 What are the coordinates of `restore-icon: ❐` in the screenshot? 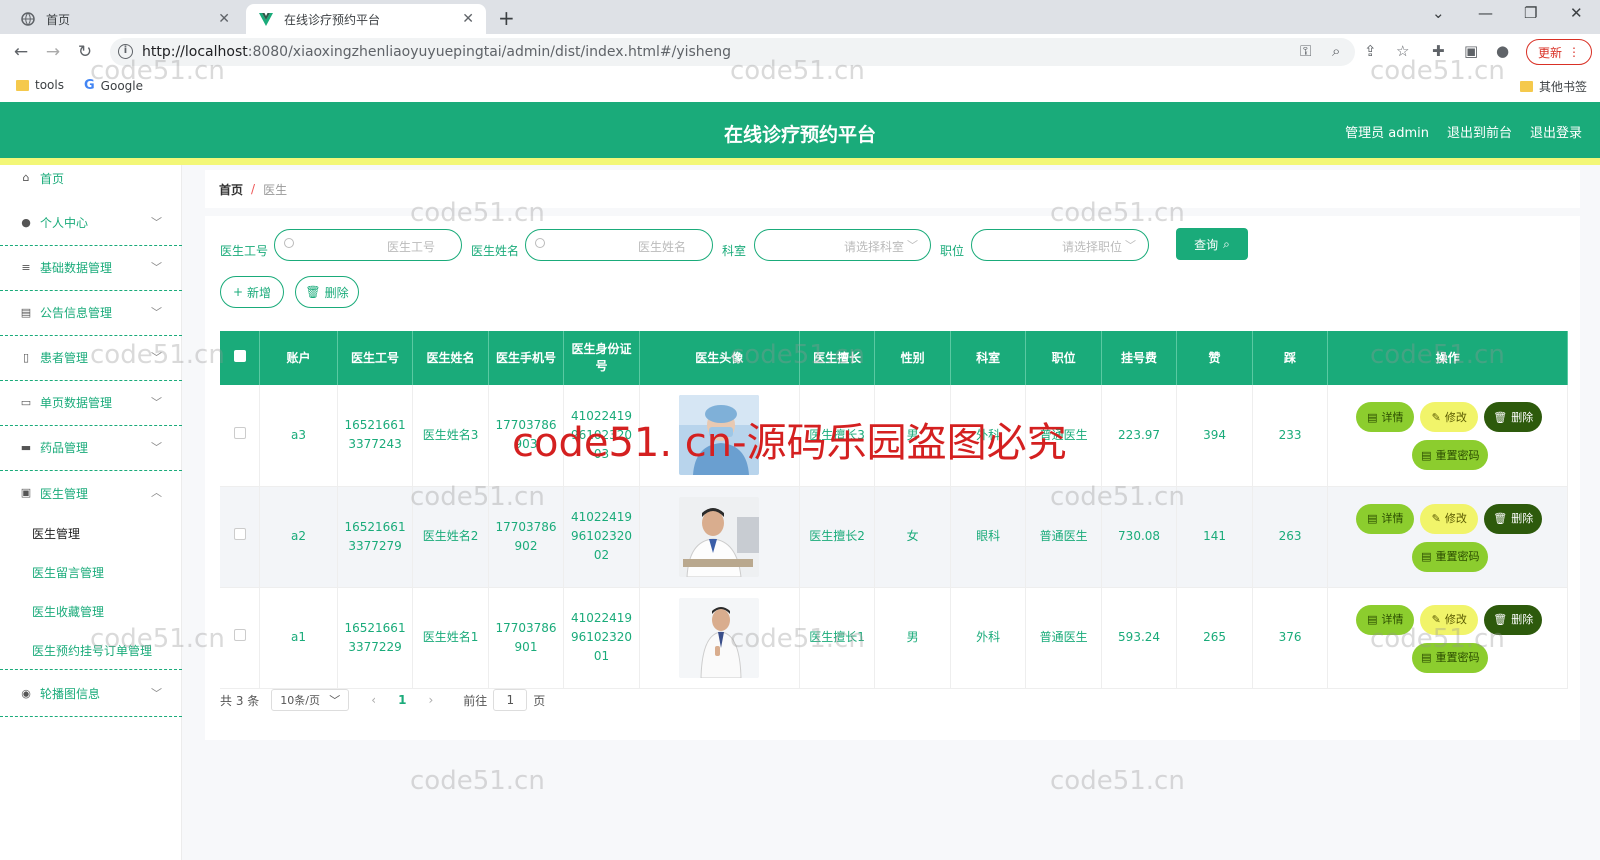 It's located at (1530, 13).